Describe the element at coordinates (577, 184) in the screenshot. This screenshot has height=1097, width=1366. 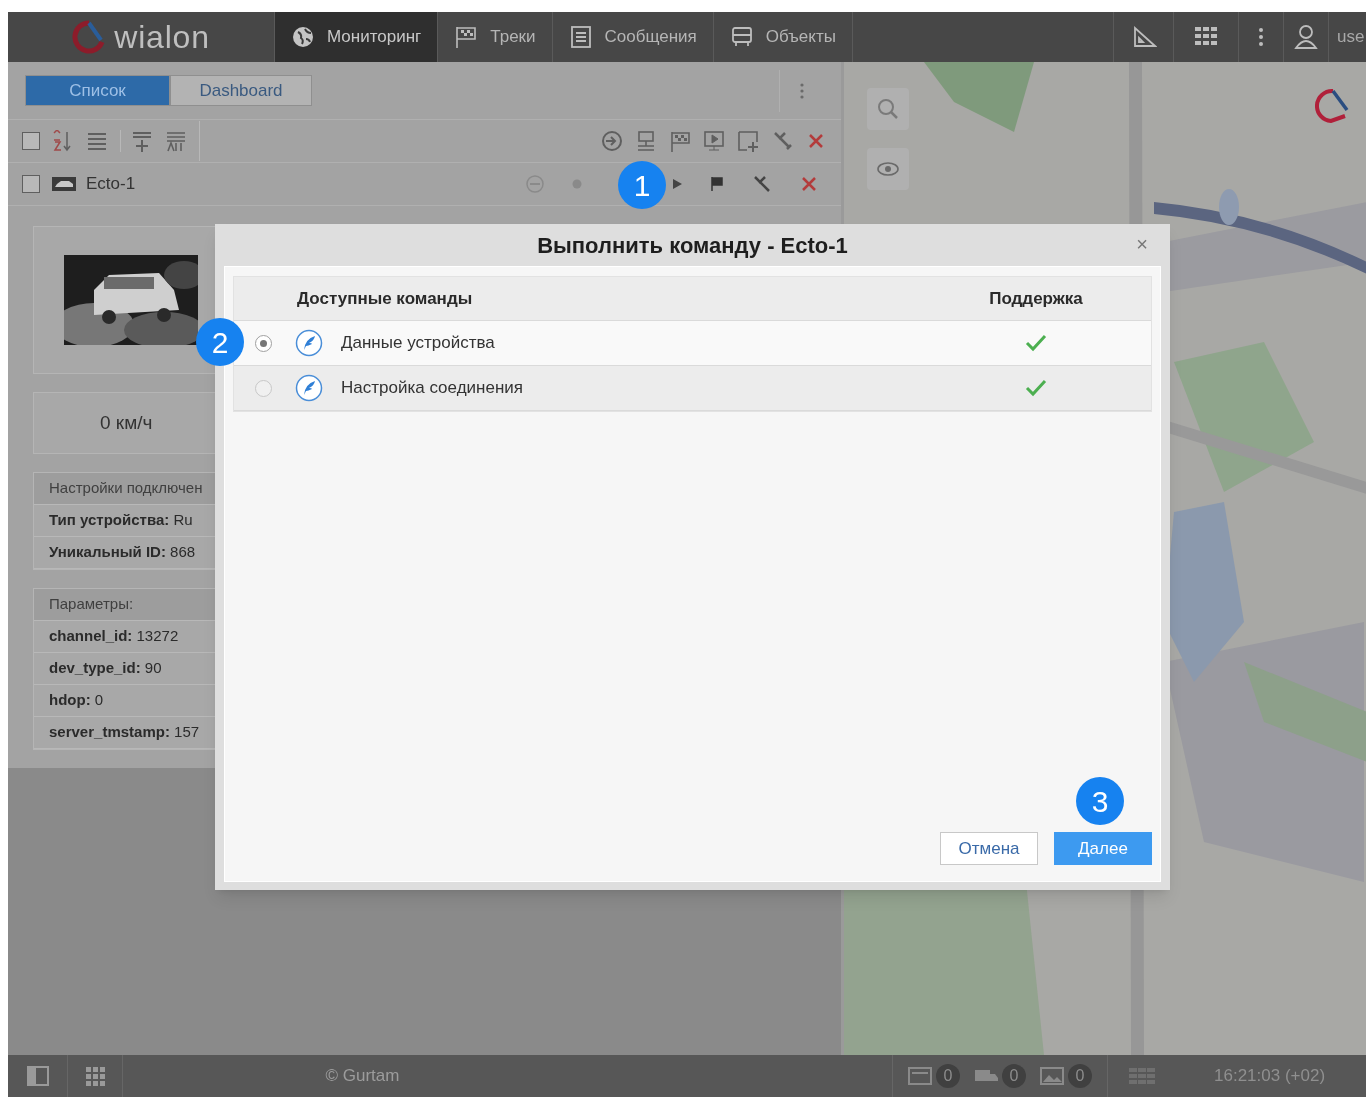
I see `dot-icon` at that location.